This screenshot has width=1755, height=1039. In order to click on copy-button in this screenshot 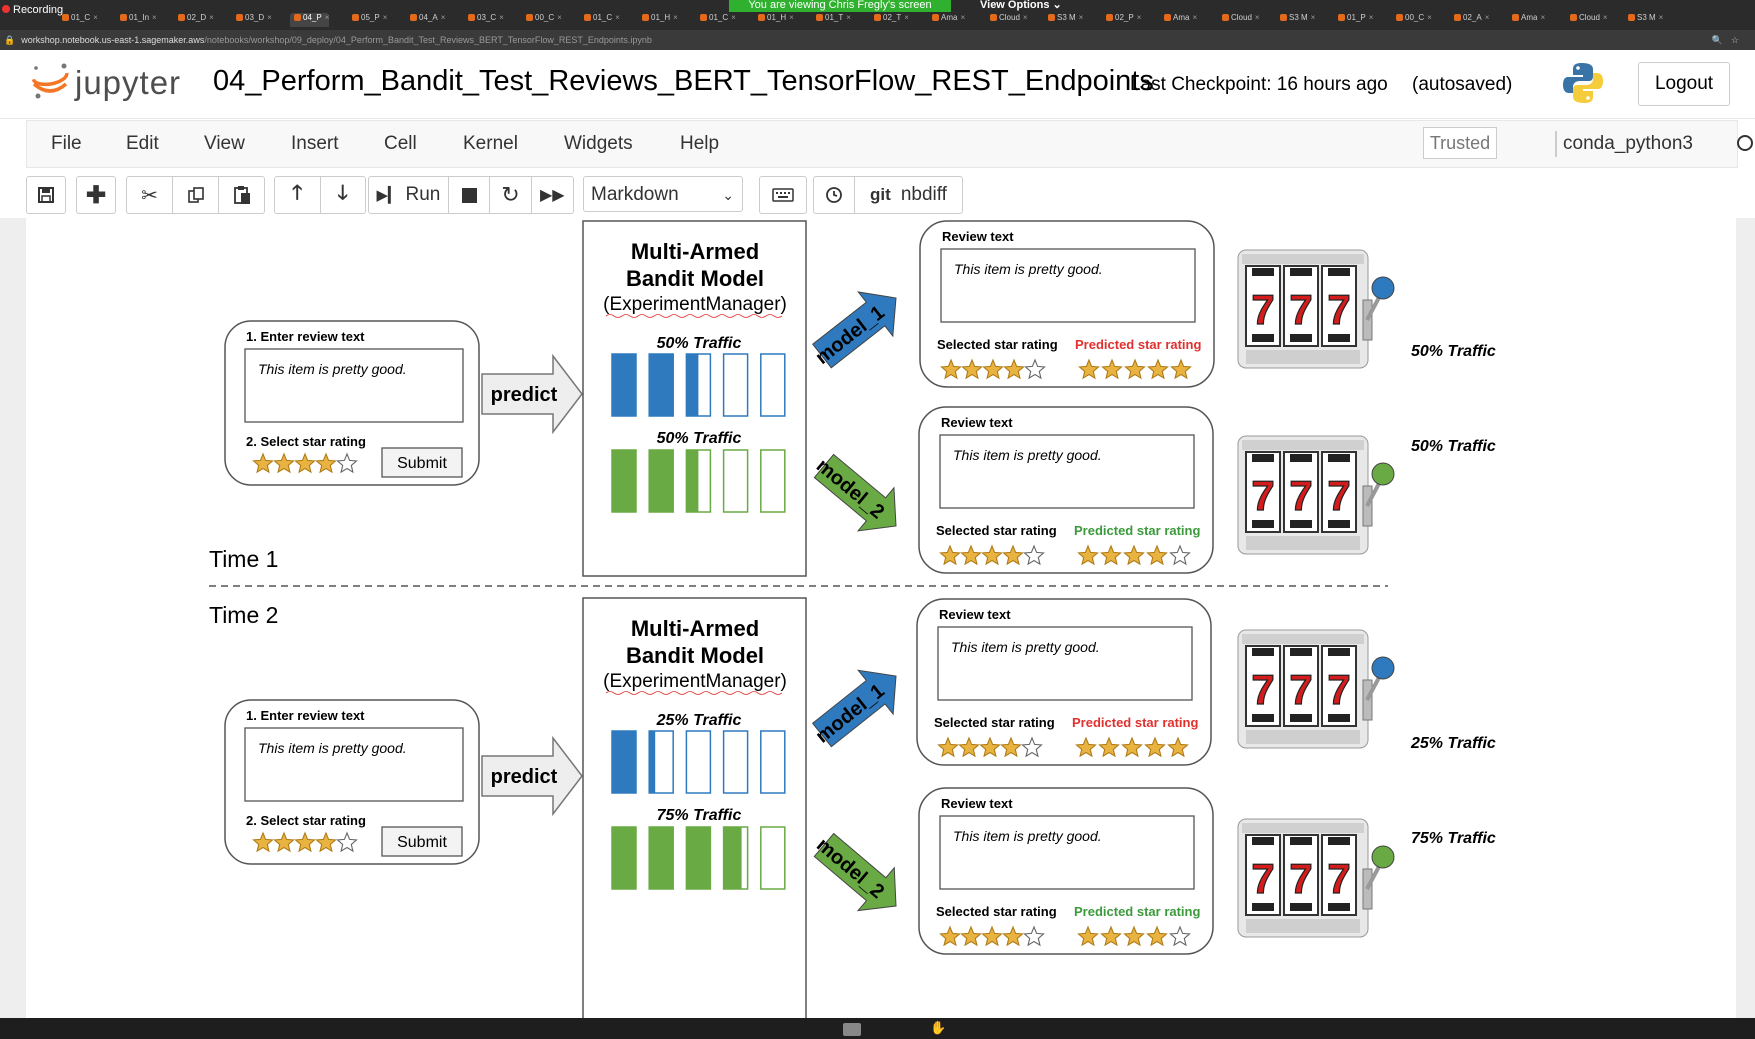, I will do `click(196, 195)`.